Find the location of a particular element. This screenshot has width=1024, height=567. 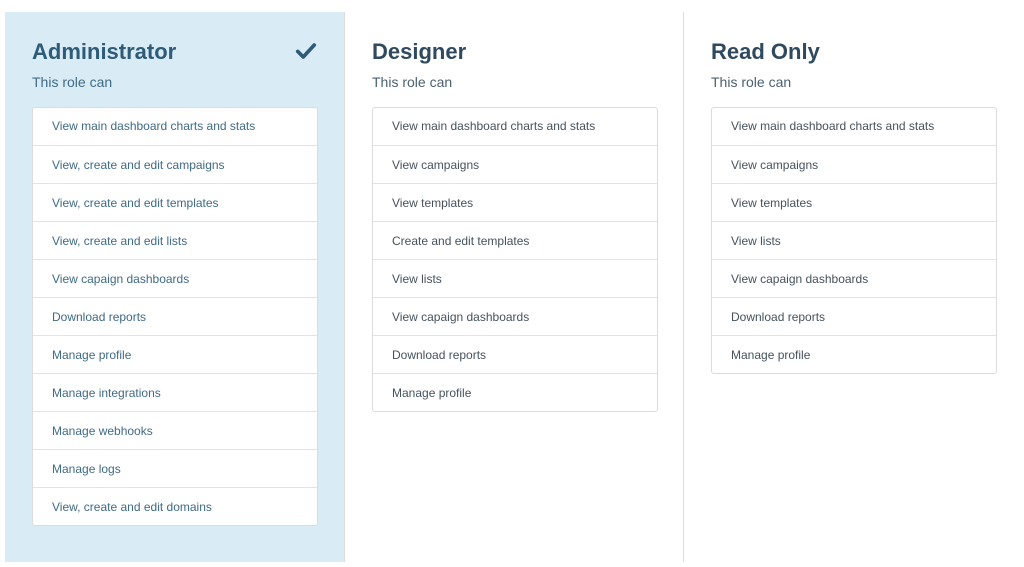

permission-item: View, create and edit templates is located at coordinates (175, 202).